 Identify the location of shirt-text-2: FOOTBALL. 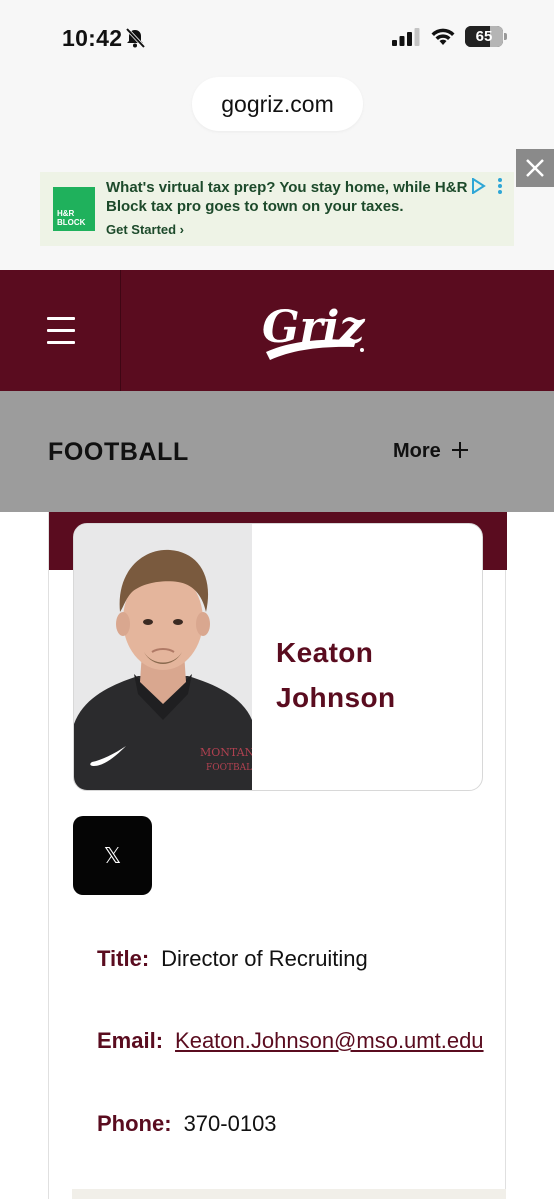
(229, 768).